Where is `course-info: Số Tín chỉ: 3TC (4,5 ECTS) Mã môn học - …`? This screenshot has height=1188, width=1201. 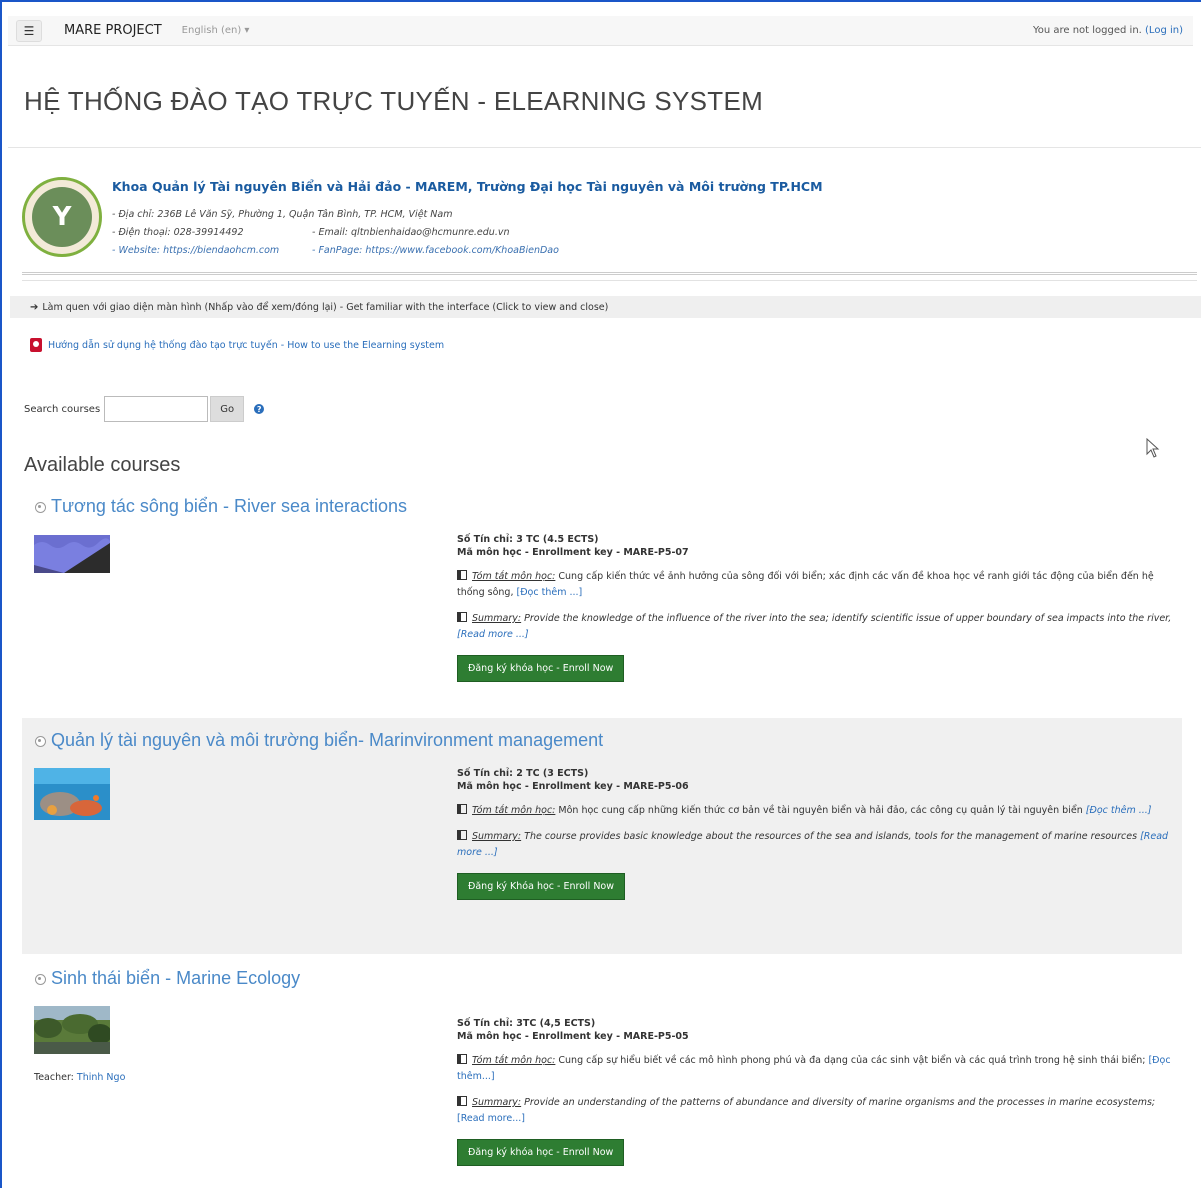 course-info: Số Tín chỉ: 3TC (4,5 ECTS) Mã môn học - … is located at coordinates (817, 1092).